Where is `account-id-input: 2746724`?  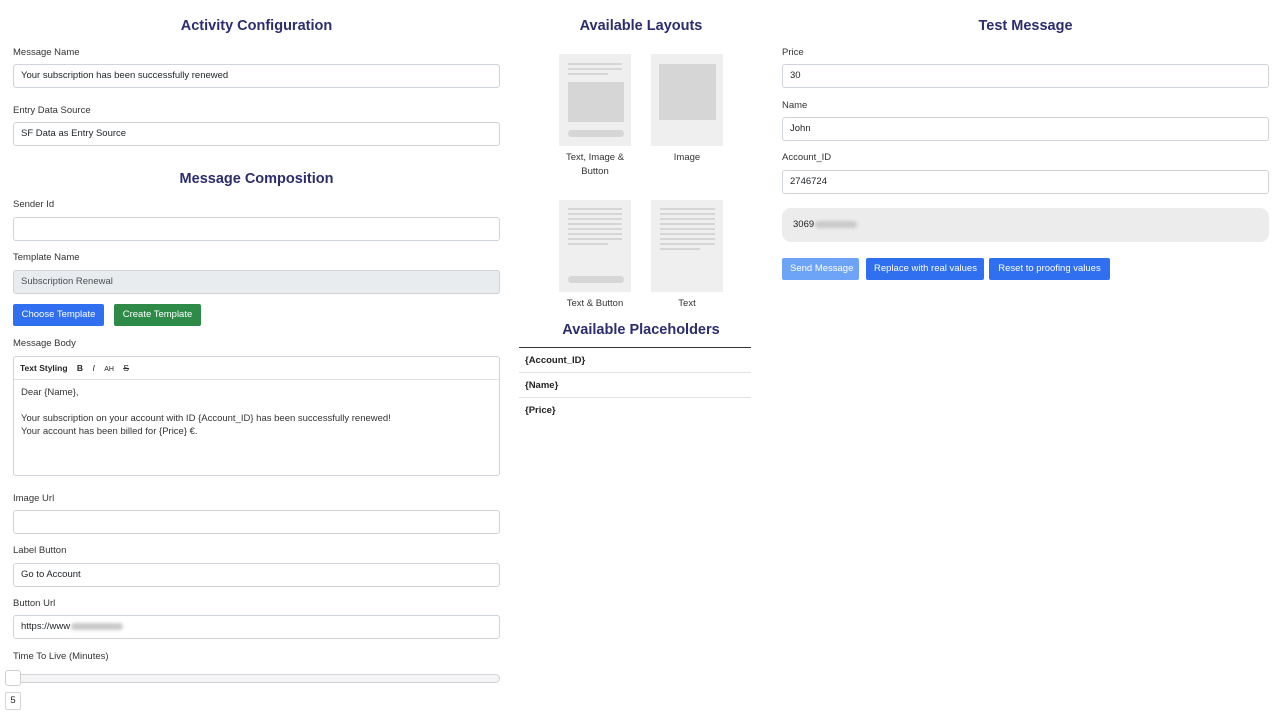 account-id-input: 2746724 is located at coordinates (1025, 182).